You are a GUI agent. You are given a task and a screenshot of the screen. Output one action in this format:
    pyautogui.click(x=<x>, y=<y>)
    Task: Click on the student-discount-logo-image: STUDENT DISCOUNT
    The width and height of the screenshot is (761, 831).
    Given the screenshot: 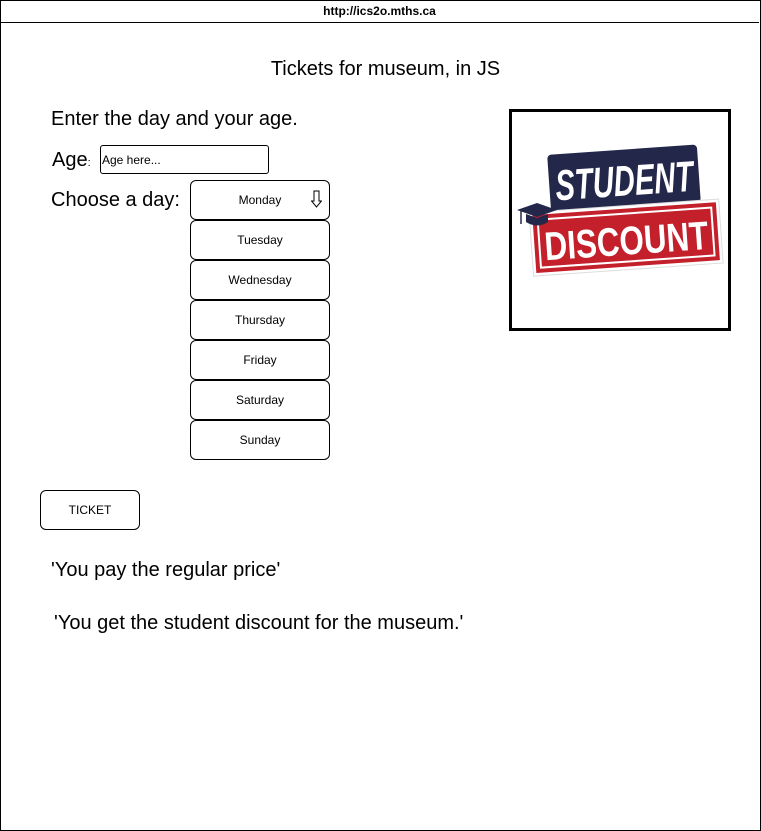 What is the action you would take?
    pyautogui.click(x=620, y=210)
    